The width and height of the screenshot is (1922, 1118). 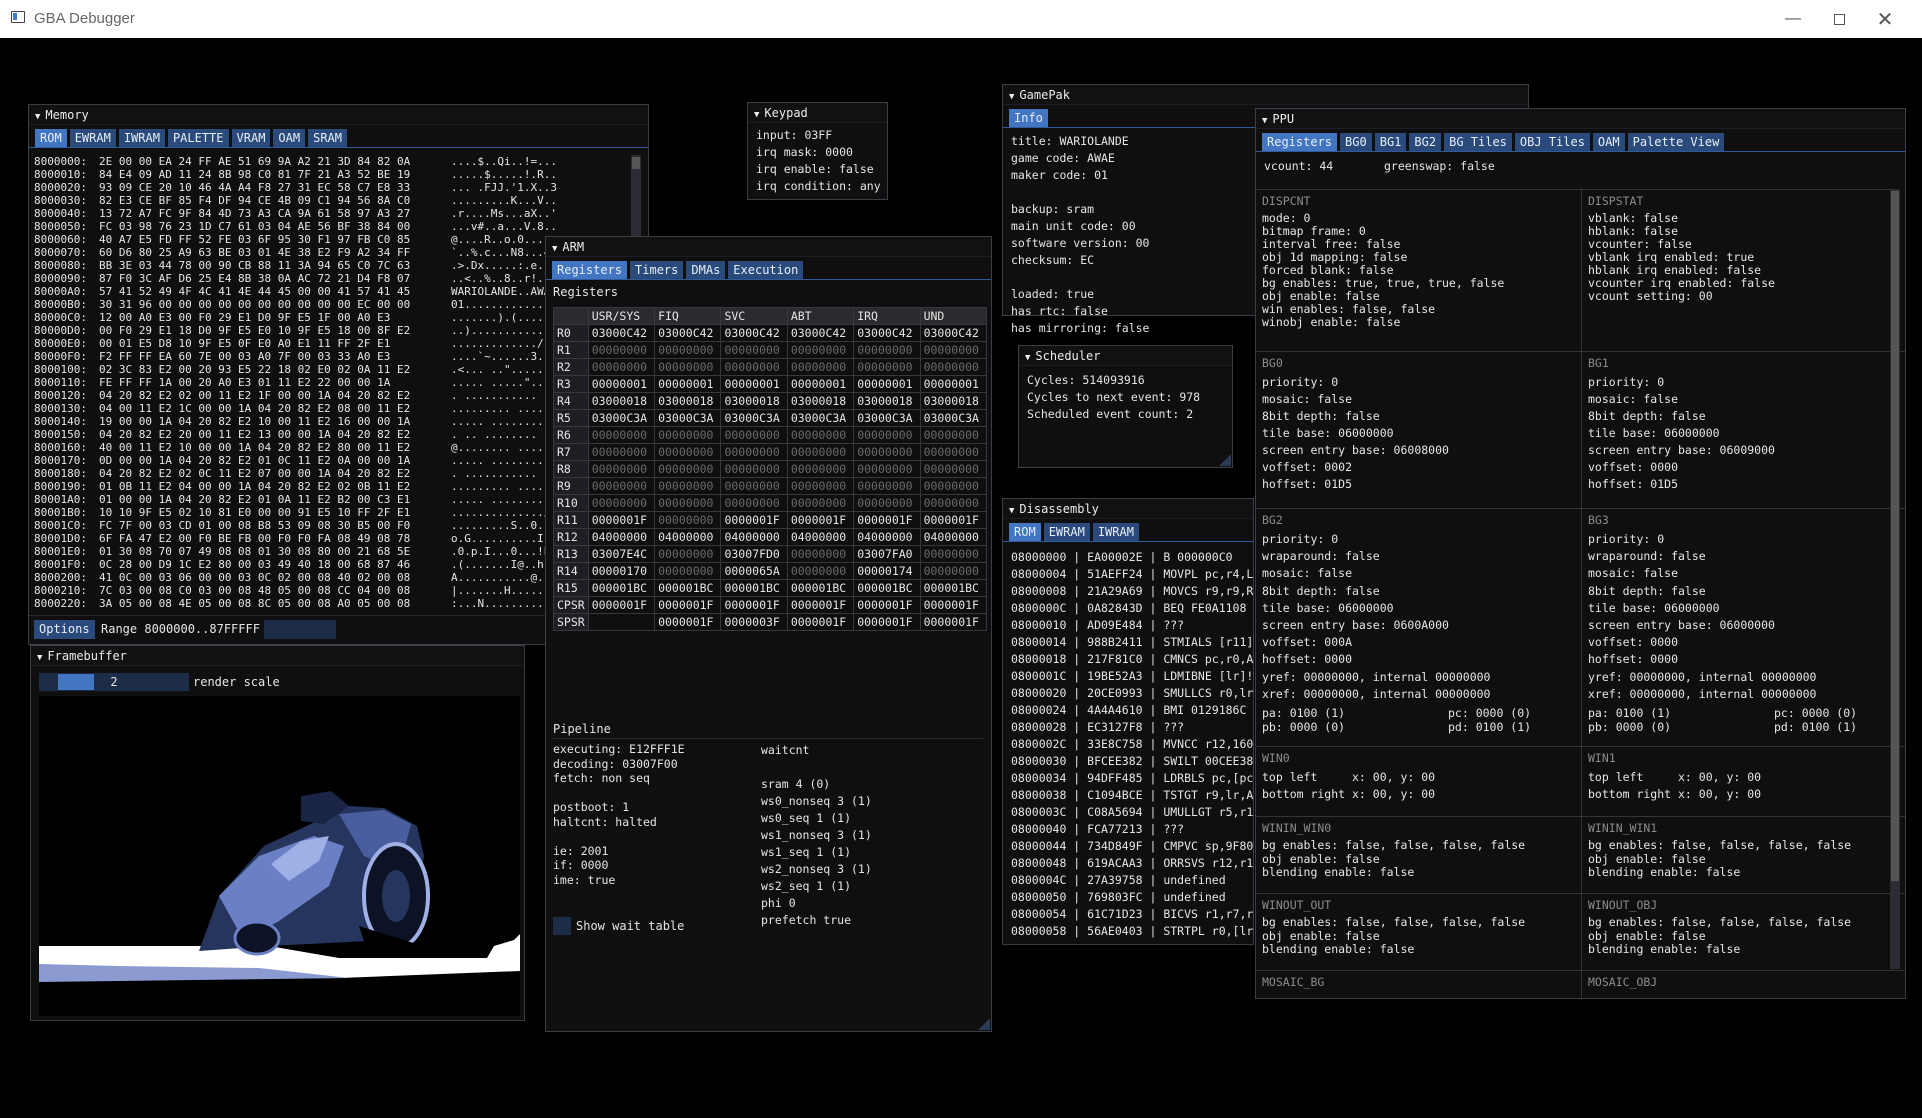 I want to click on register-value: 0000001F, so click(x=820, y=520).